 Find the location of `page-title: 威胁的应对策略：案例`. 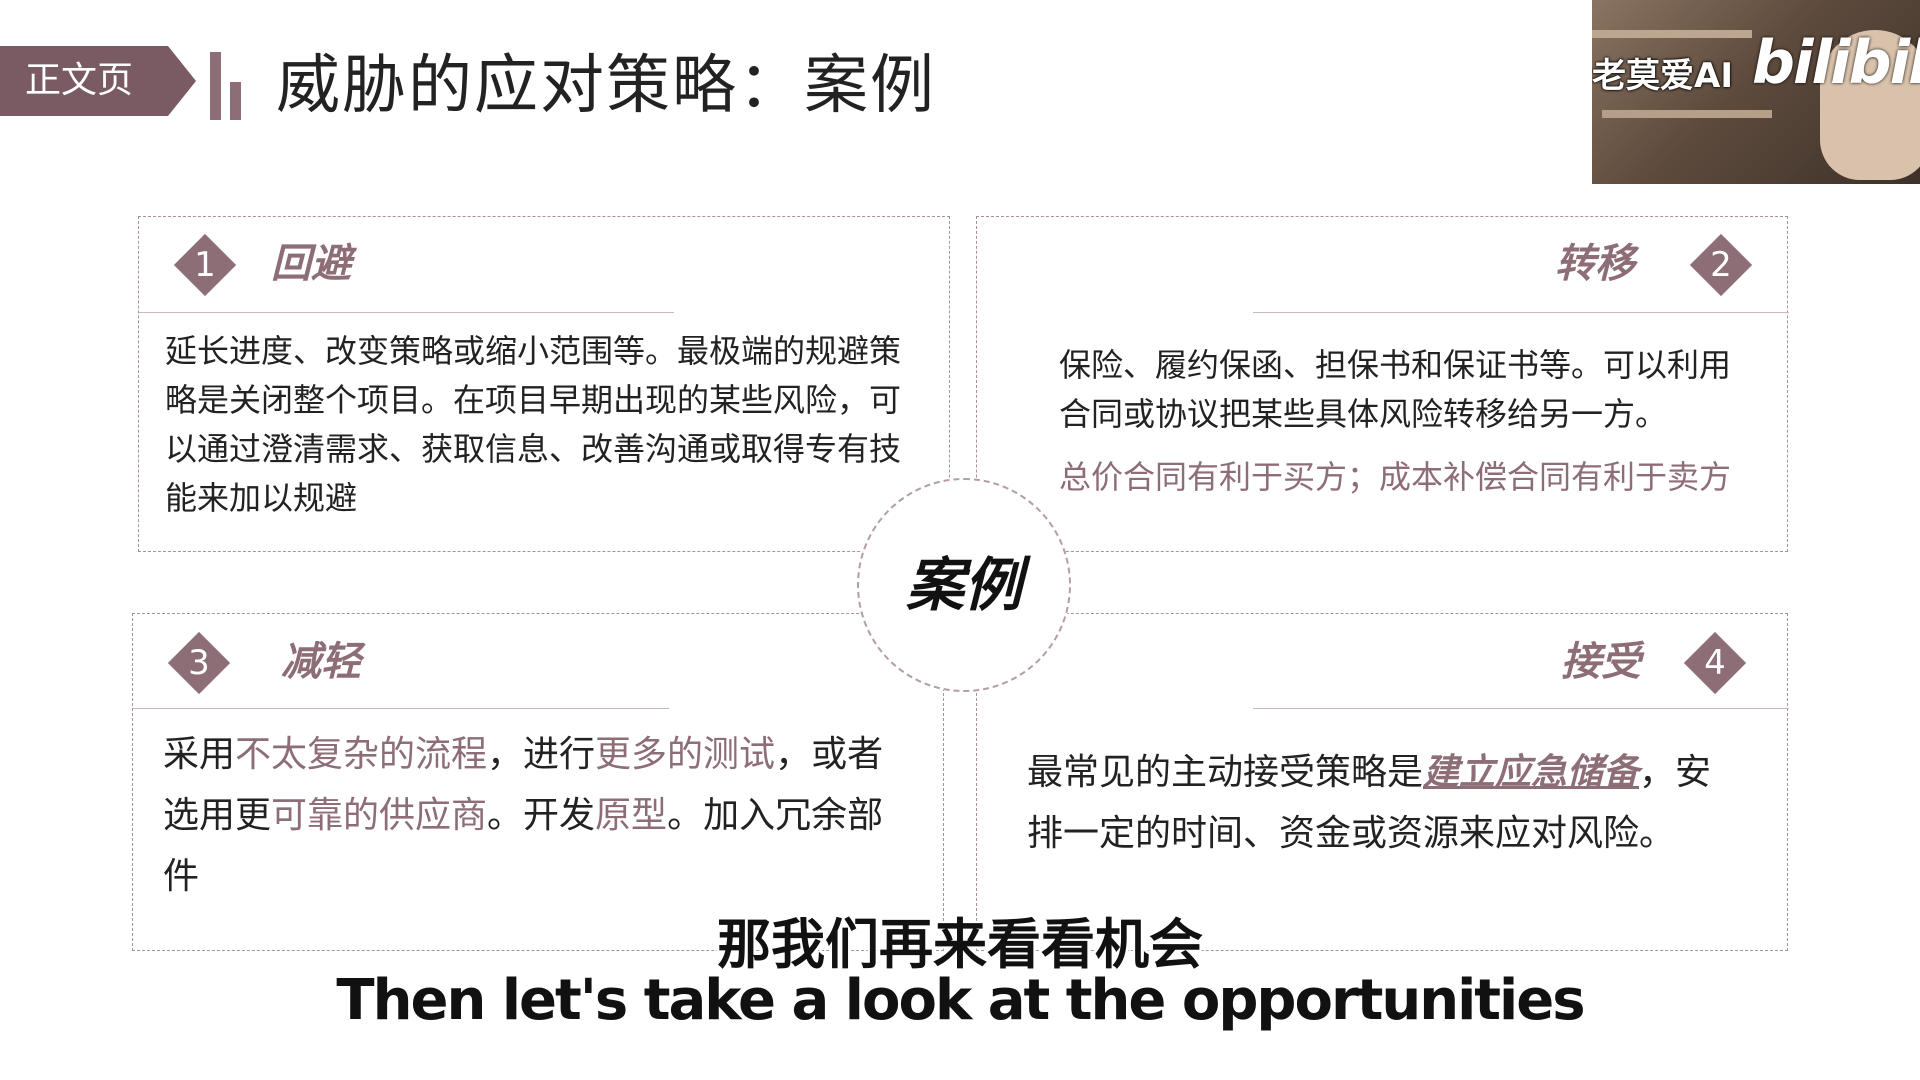

page-title: 威胁的应对策略：案例 is located at coordinates (606, 86).